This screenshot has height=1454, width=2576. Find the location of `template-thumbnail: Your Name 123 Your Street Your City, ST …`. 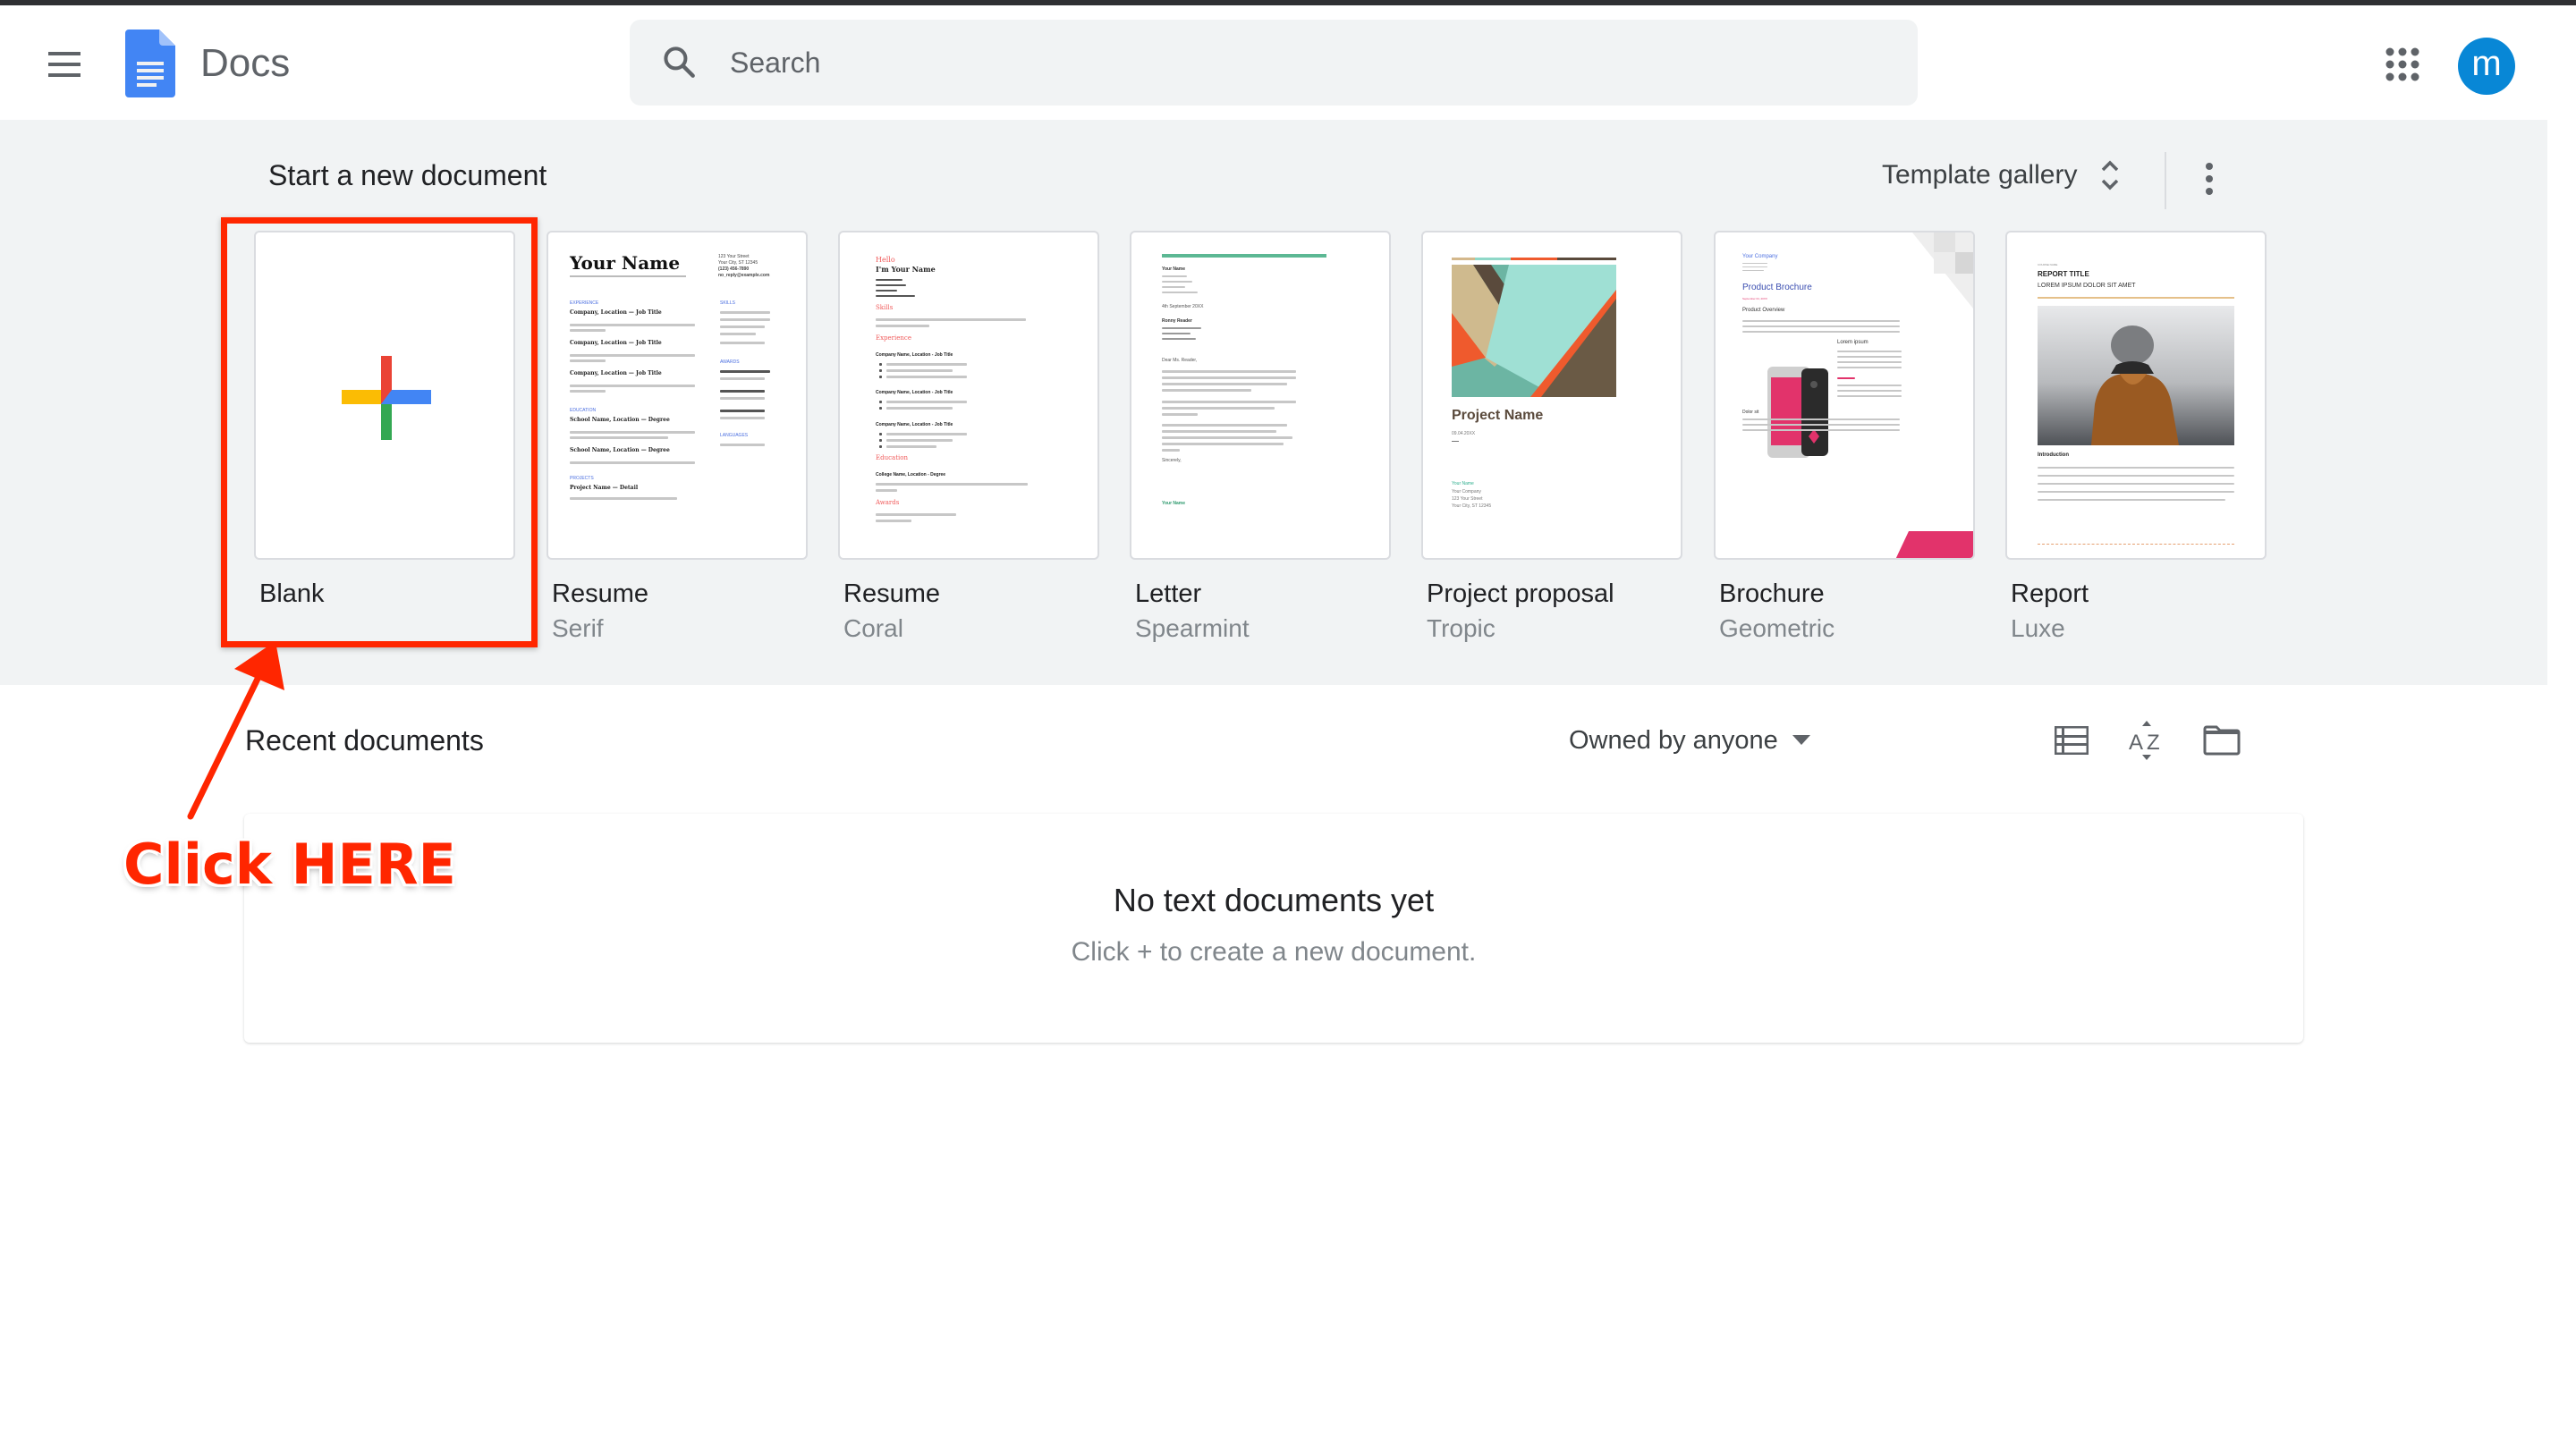

template-thumbnail: Your Name 123 Your Street Your City, ST … is located at coordinates (677, 396).